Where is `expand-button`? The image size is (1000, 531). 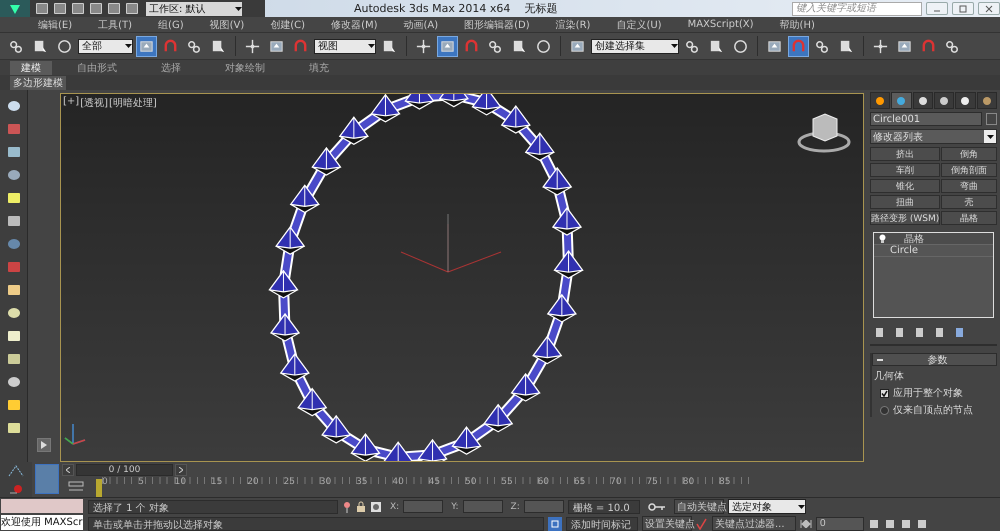
expand-button is located at coordinates (44, 445).